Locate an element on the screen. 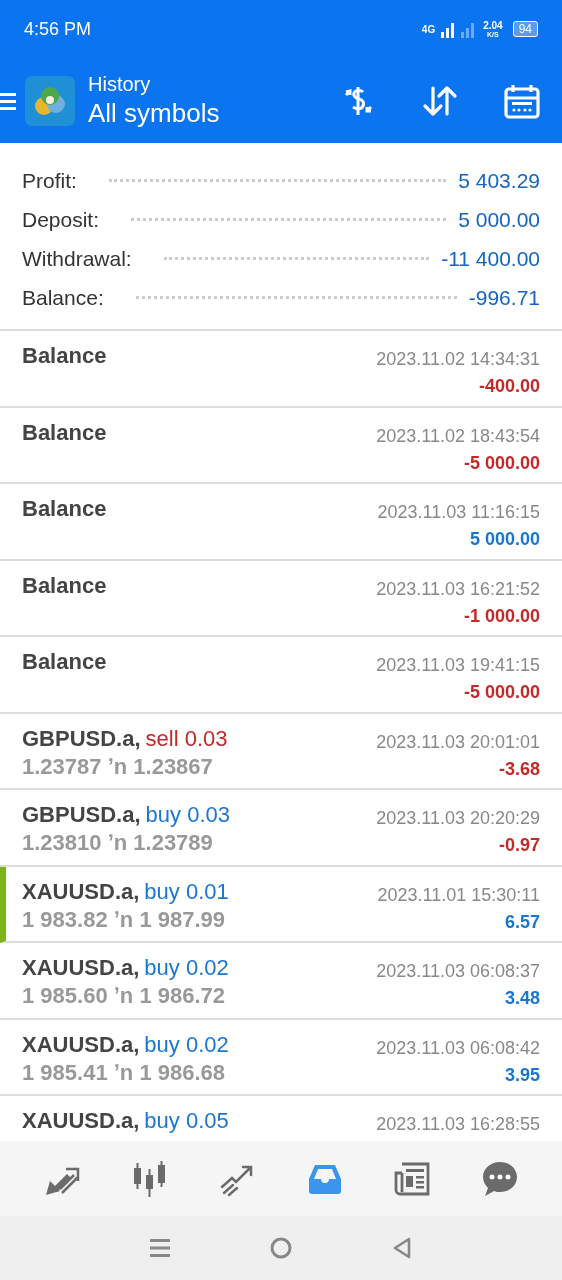  order-type: buy 0.05 is located at coordinates (186, 1120).